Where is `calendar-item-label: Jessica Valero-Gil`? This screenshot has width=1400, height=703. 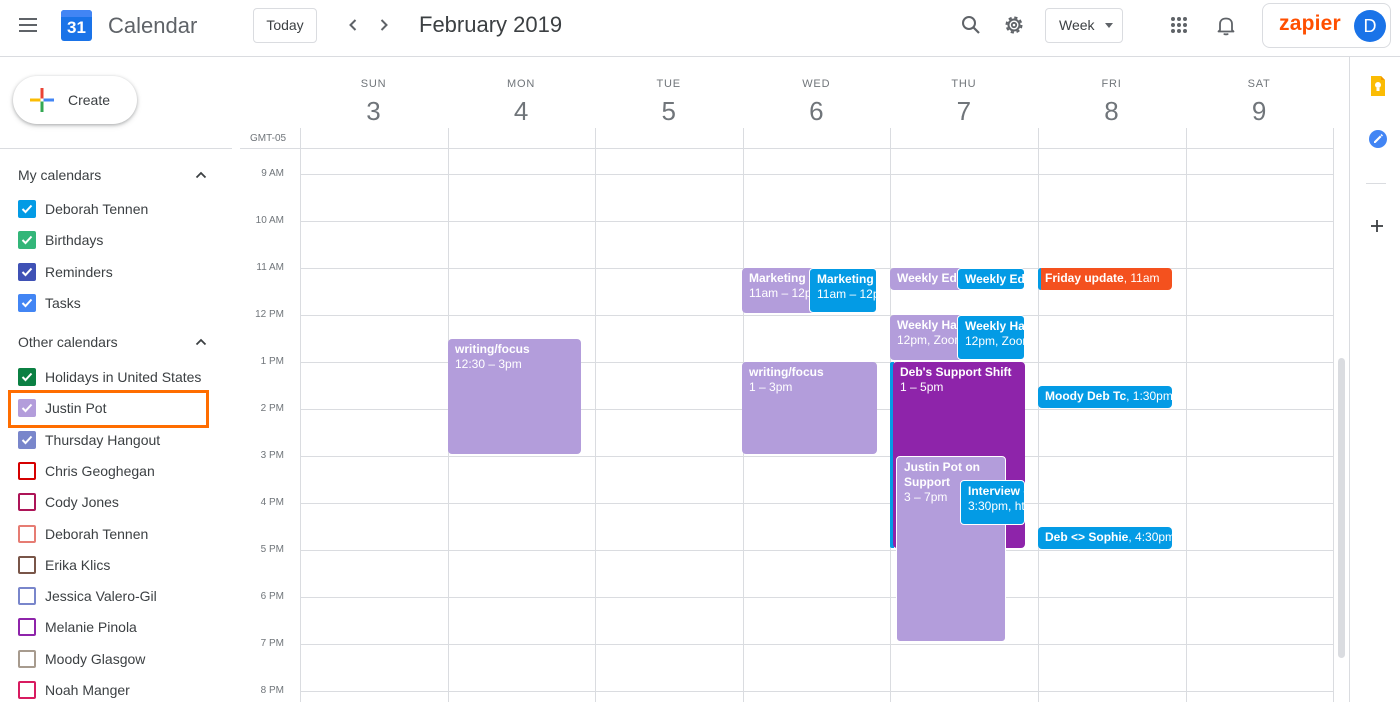 calendar-item-label: Jessica Valero-Gil is located at coordinates (101, 596).